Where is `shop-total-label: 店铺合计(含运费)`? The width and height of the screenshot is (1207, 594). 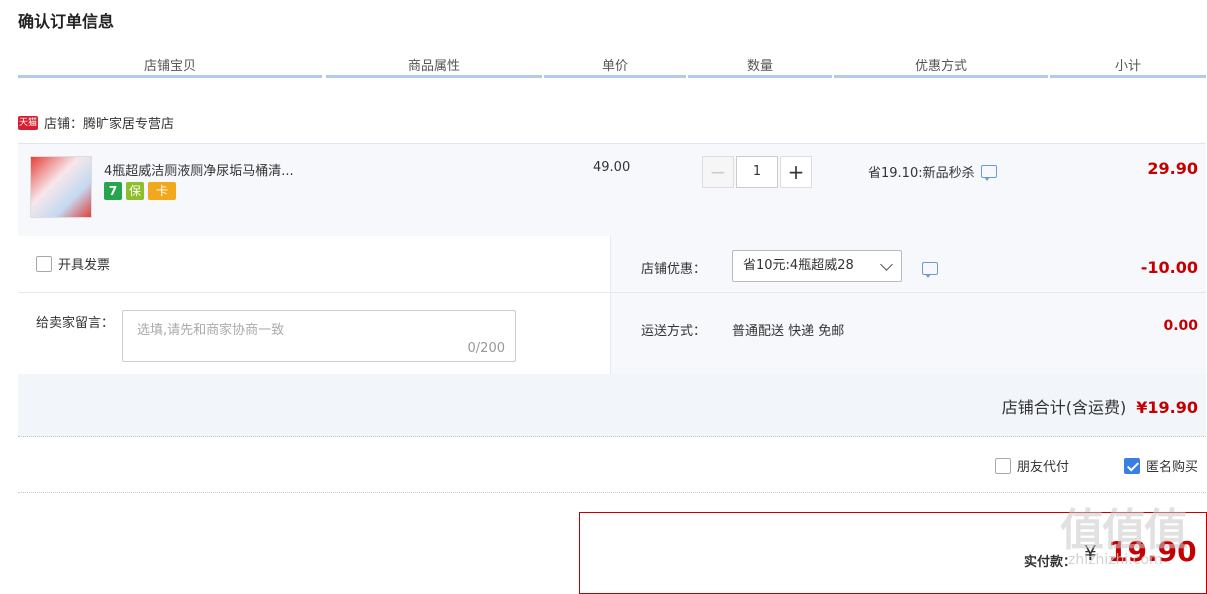 shop-total-label: 店铺合计(含运费) is located at coordinates (1064, 407).